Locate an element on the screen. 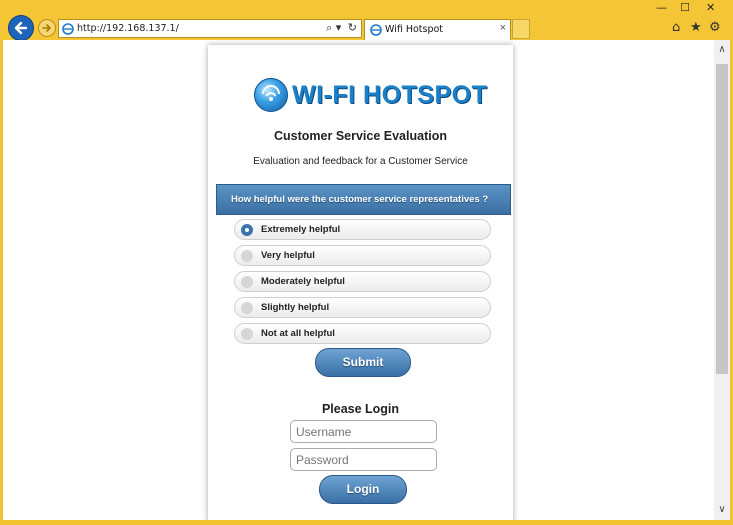  maximize-button: ☐ is located at coordinates (685, 7).